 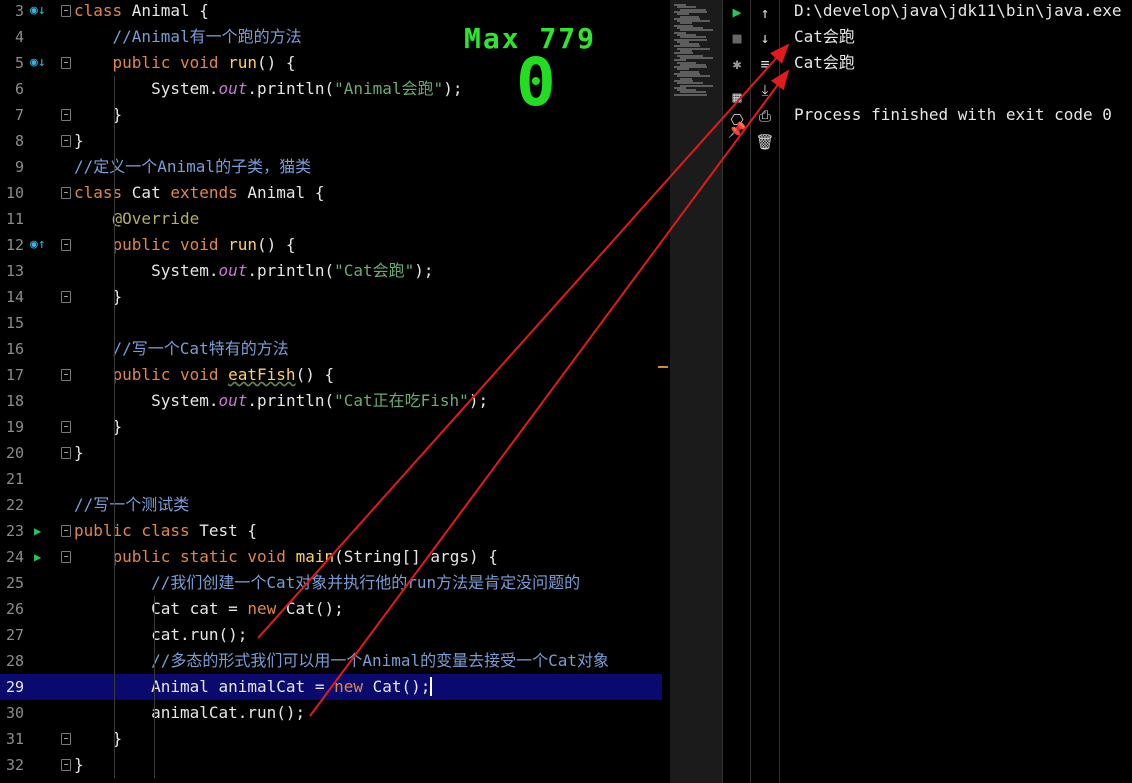 I want to click on line-number: 11, so click(x=14, y=219).